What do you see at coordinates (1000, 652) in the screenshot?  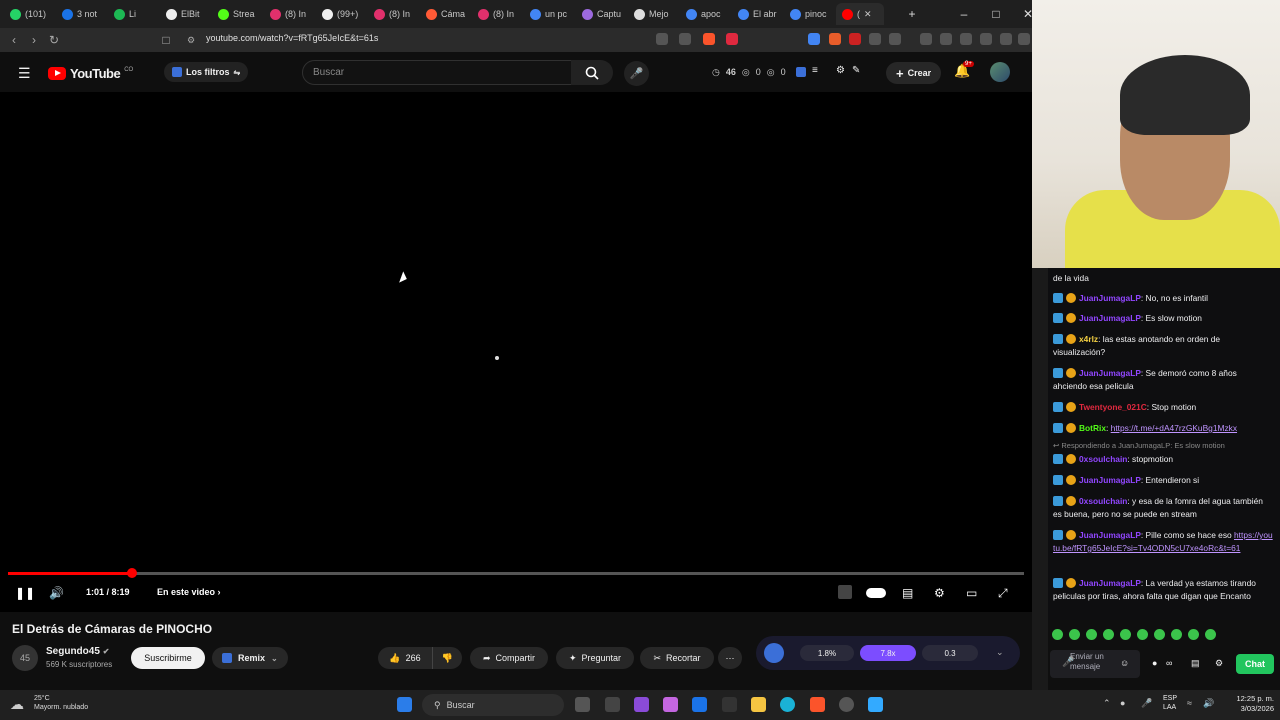 I see `chevron-down-icon: ⌄` at bounding box center [1000, 652].